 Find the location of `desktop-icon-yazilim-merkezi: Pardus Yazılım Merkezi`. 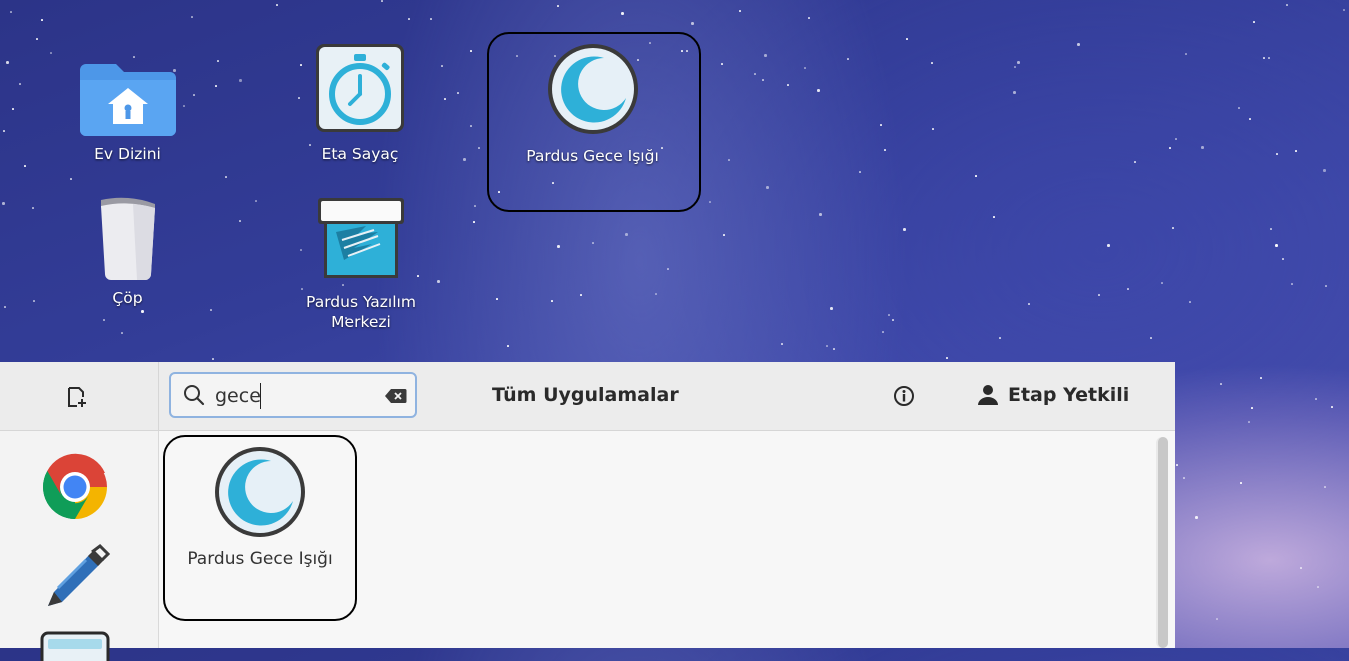

desktop-icon-yazilim-merkezi: Pardus Yazılım Merkezi is located at coordinates (361, 264).